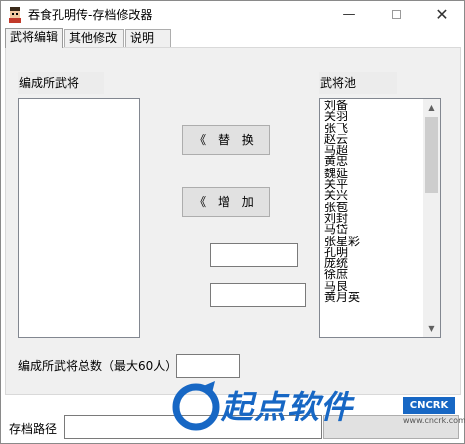 The width and height of the screenshot is (465, 444). I want to click on maximize-icon, so click(396, 14).